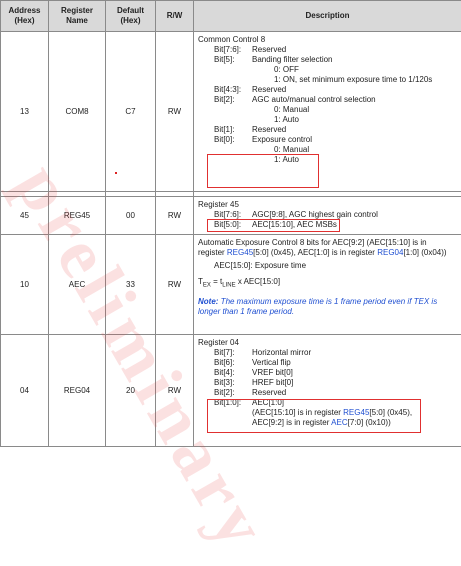 Image resolution: width=461 pixels, height=566 pixels. What do you see at coordinates (225, 60) in the screenshot?
I see `bit-label: Bit[5]:` at bounding box center [225, 60].